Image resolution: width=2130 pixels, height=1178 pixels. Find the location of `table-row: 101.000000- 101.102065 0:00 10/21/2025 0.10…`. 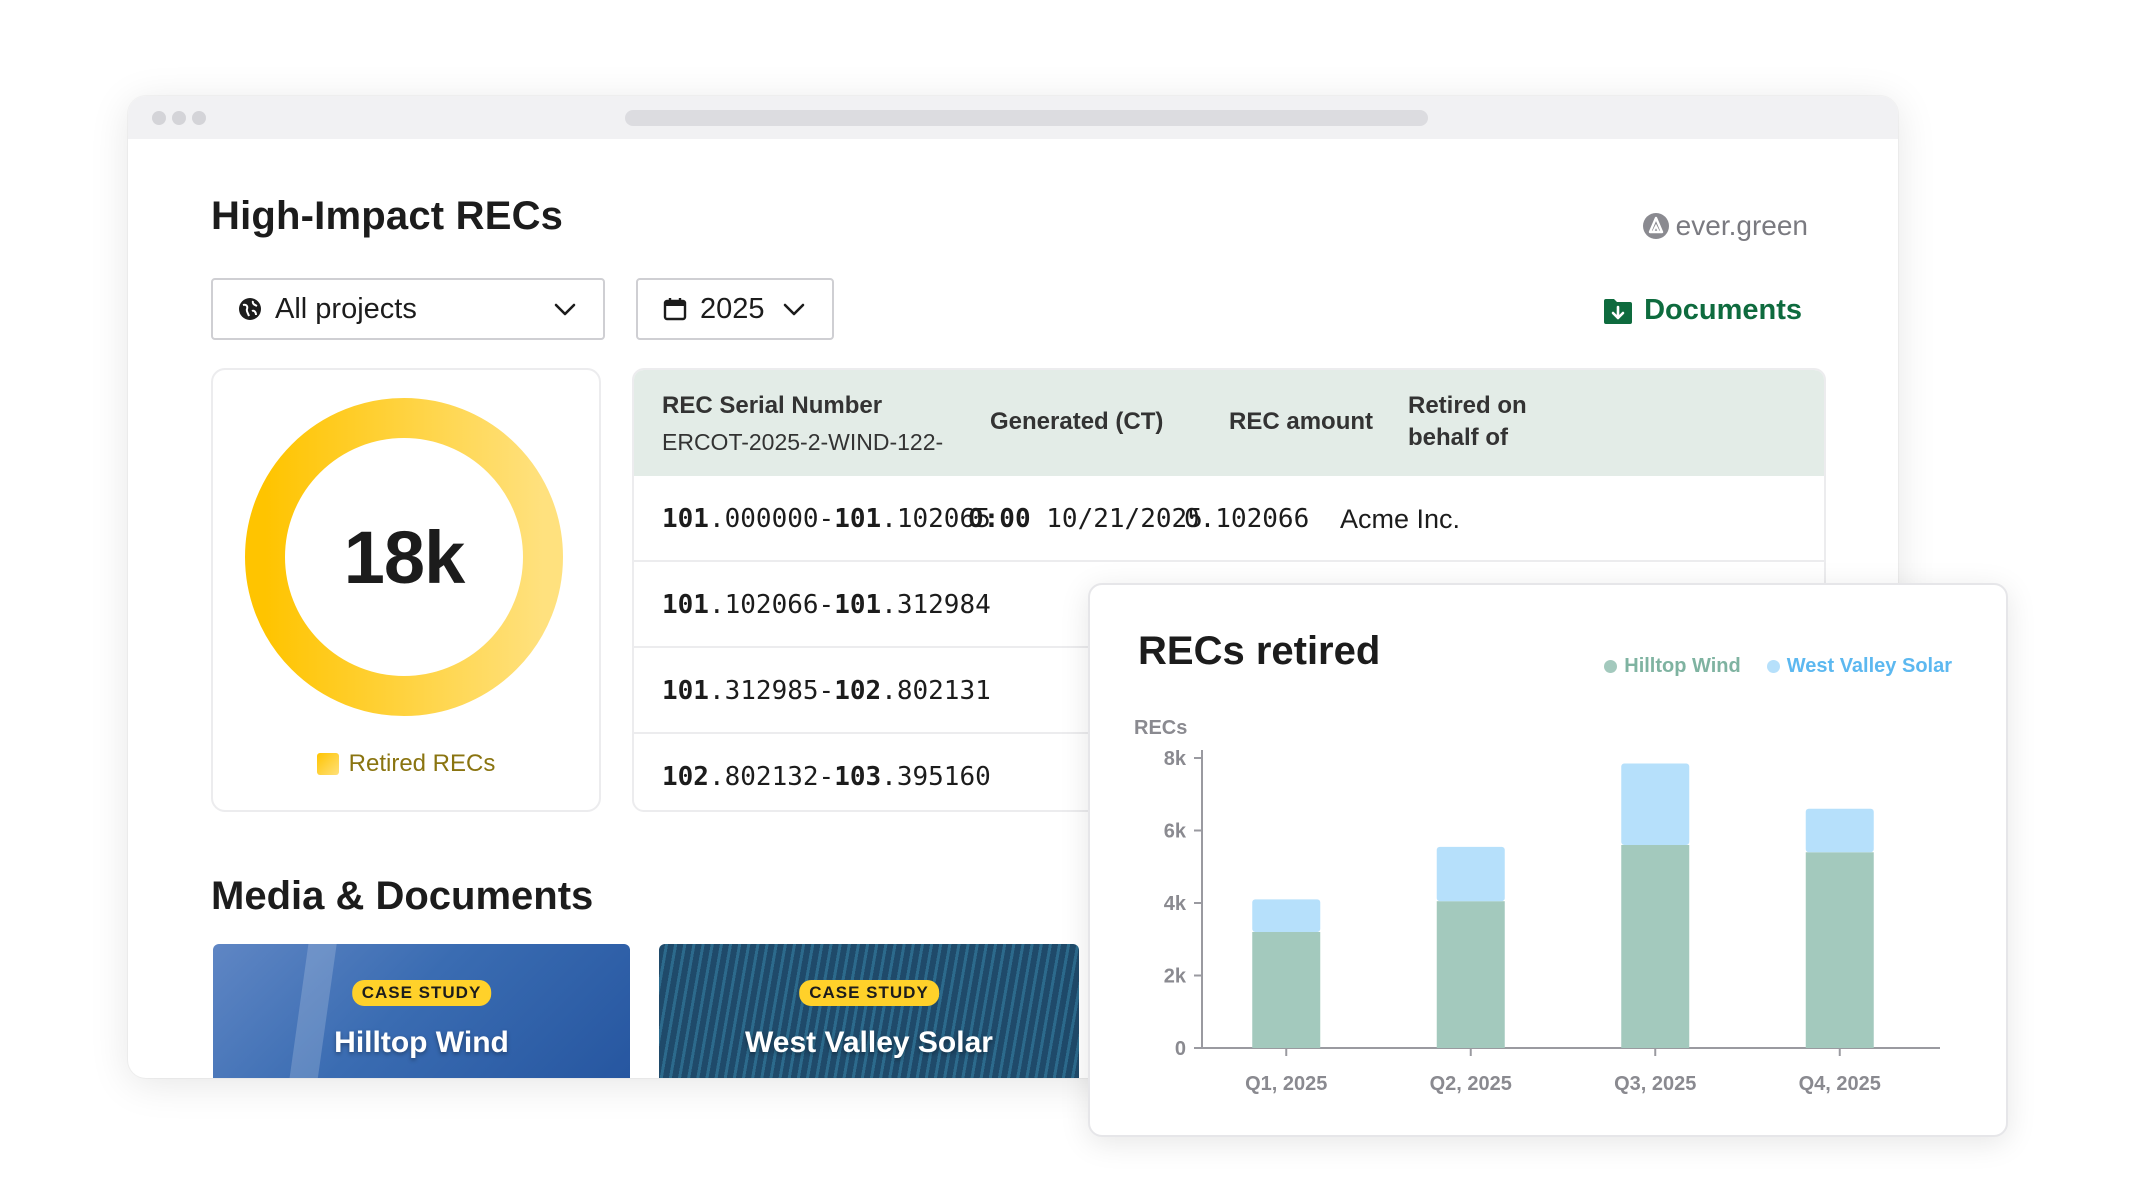

table-row: 101.000000- 101.102065 0:00 10/21/2025 0.10… is located at coordinates (1229, 519).